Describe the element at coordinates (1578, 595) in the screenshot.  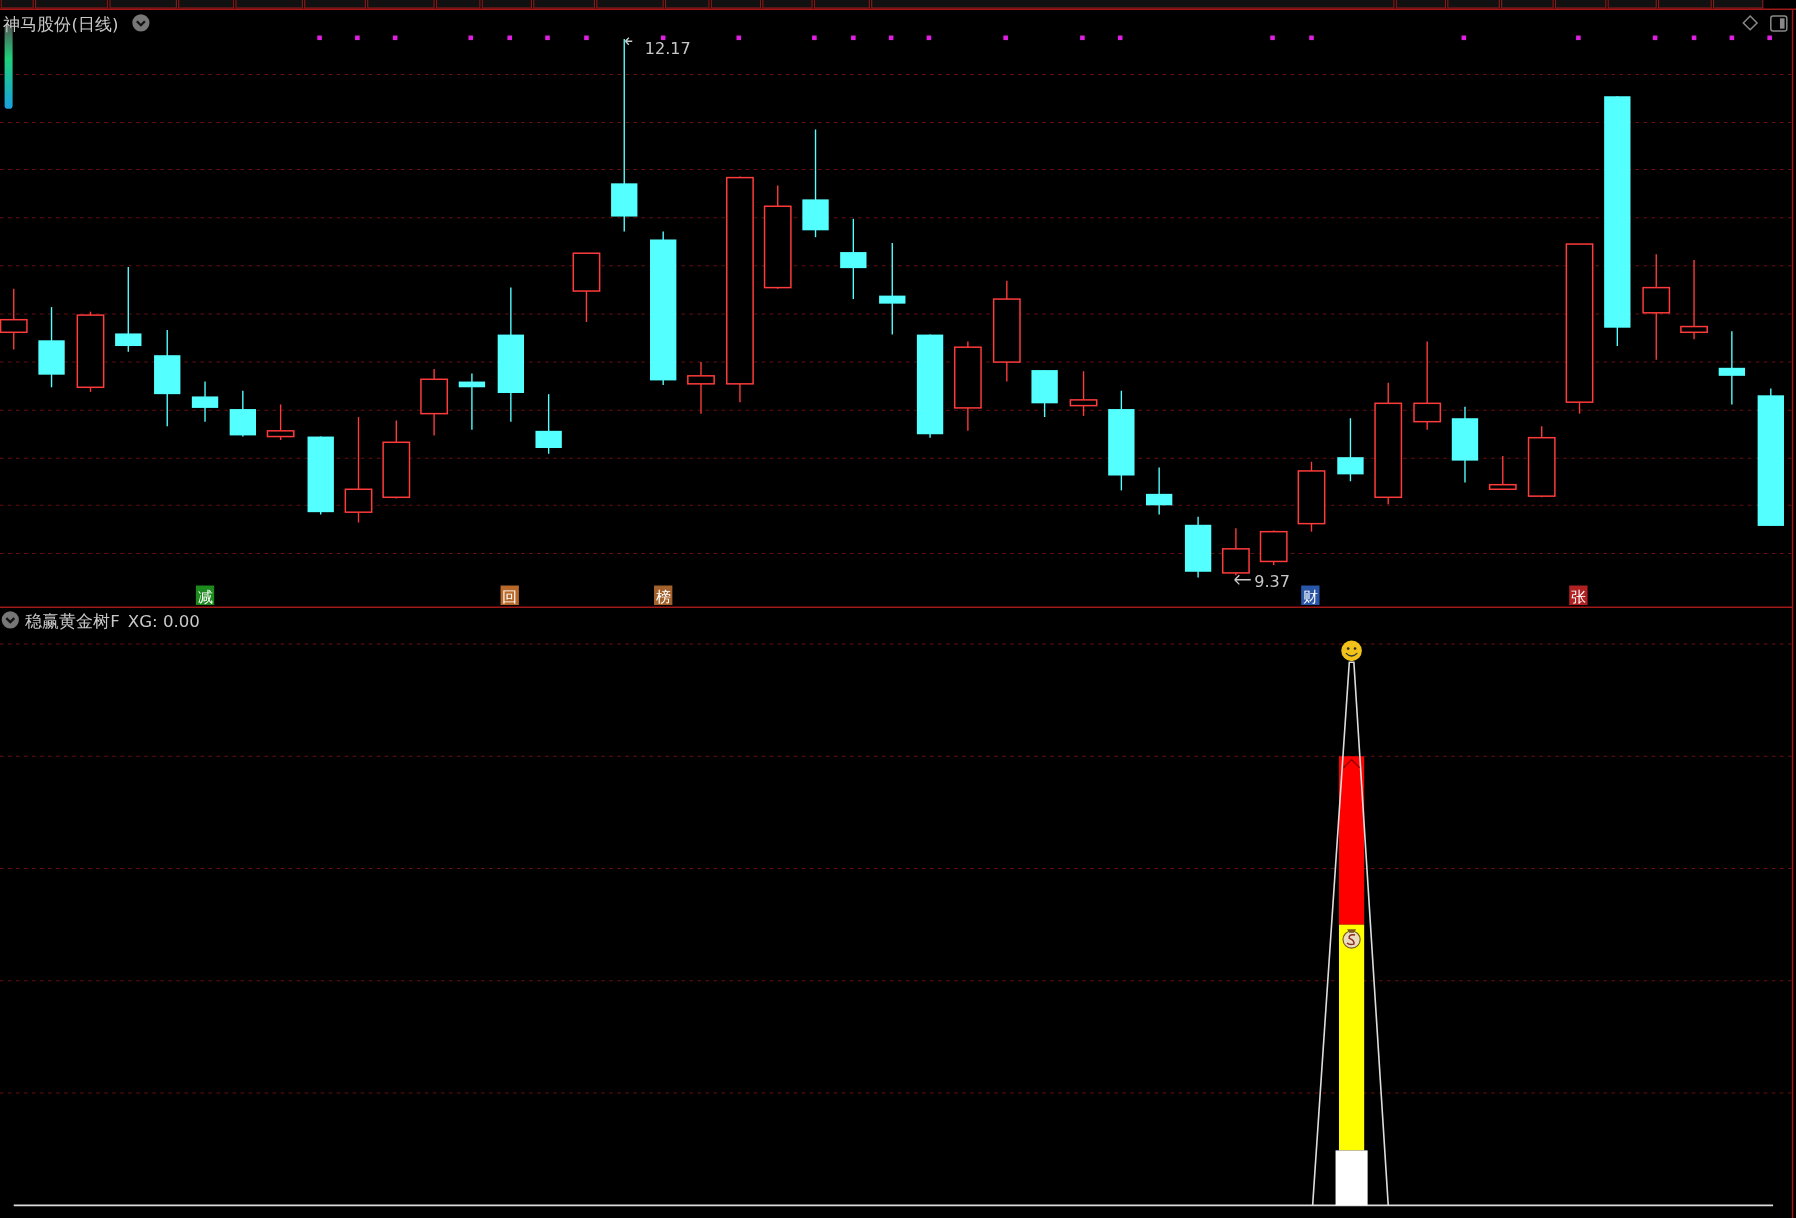
I see `signal-tag: 张` at that location.